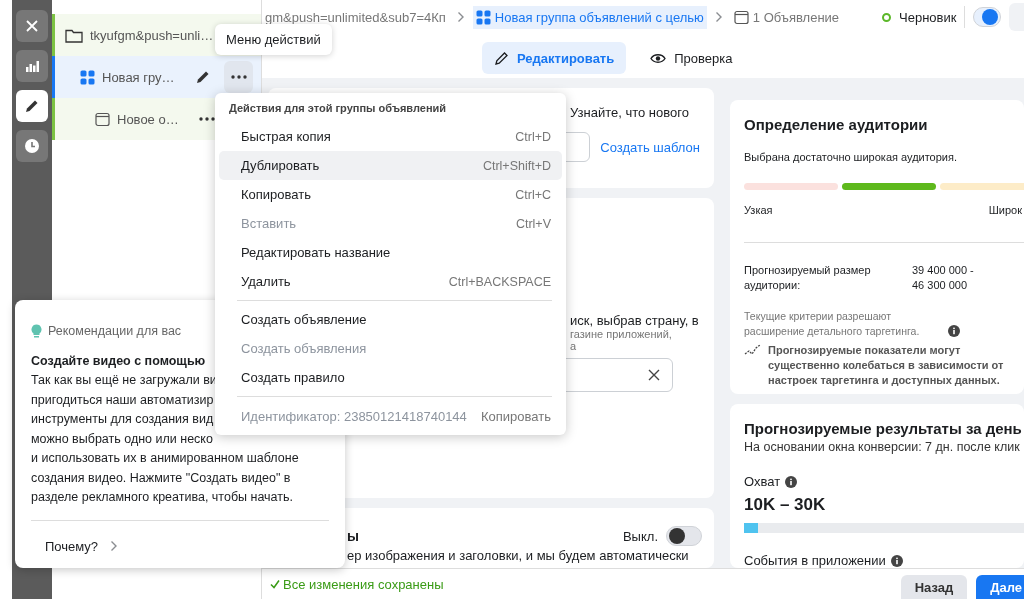 This screenshot has width=1024, height=599. Describe the element at coordinates (758, 210) in the screenshot. I see `meter-label: Узкая` at that location.